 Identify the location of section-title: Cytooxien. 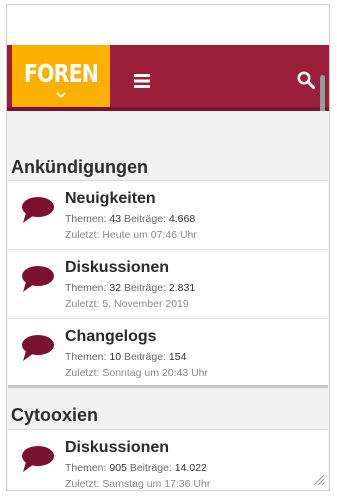
(55, 415).